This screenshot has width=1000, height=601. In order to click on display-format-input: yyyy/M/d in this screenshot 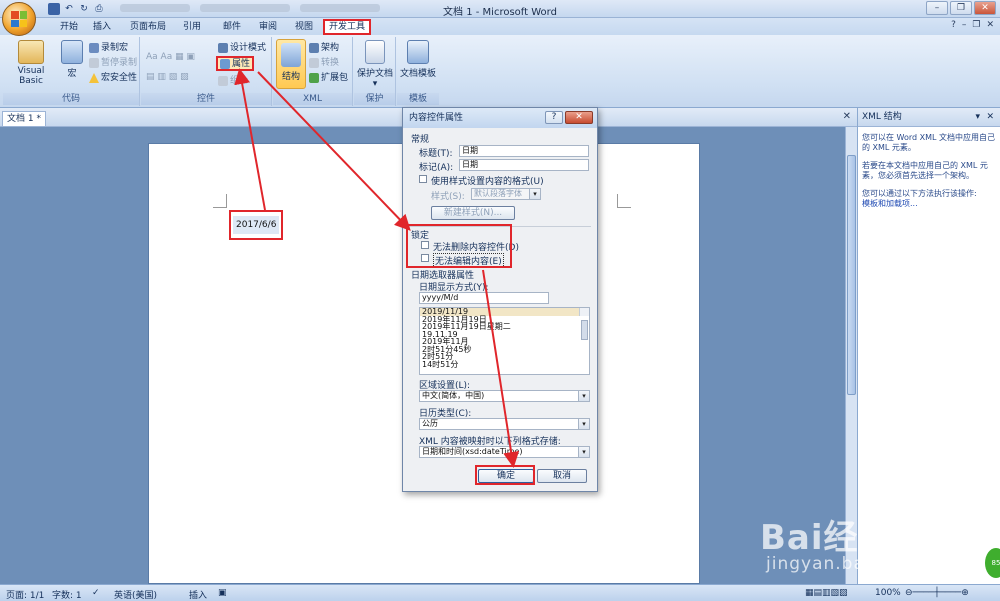, I will do `click(484, 298)`.